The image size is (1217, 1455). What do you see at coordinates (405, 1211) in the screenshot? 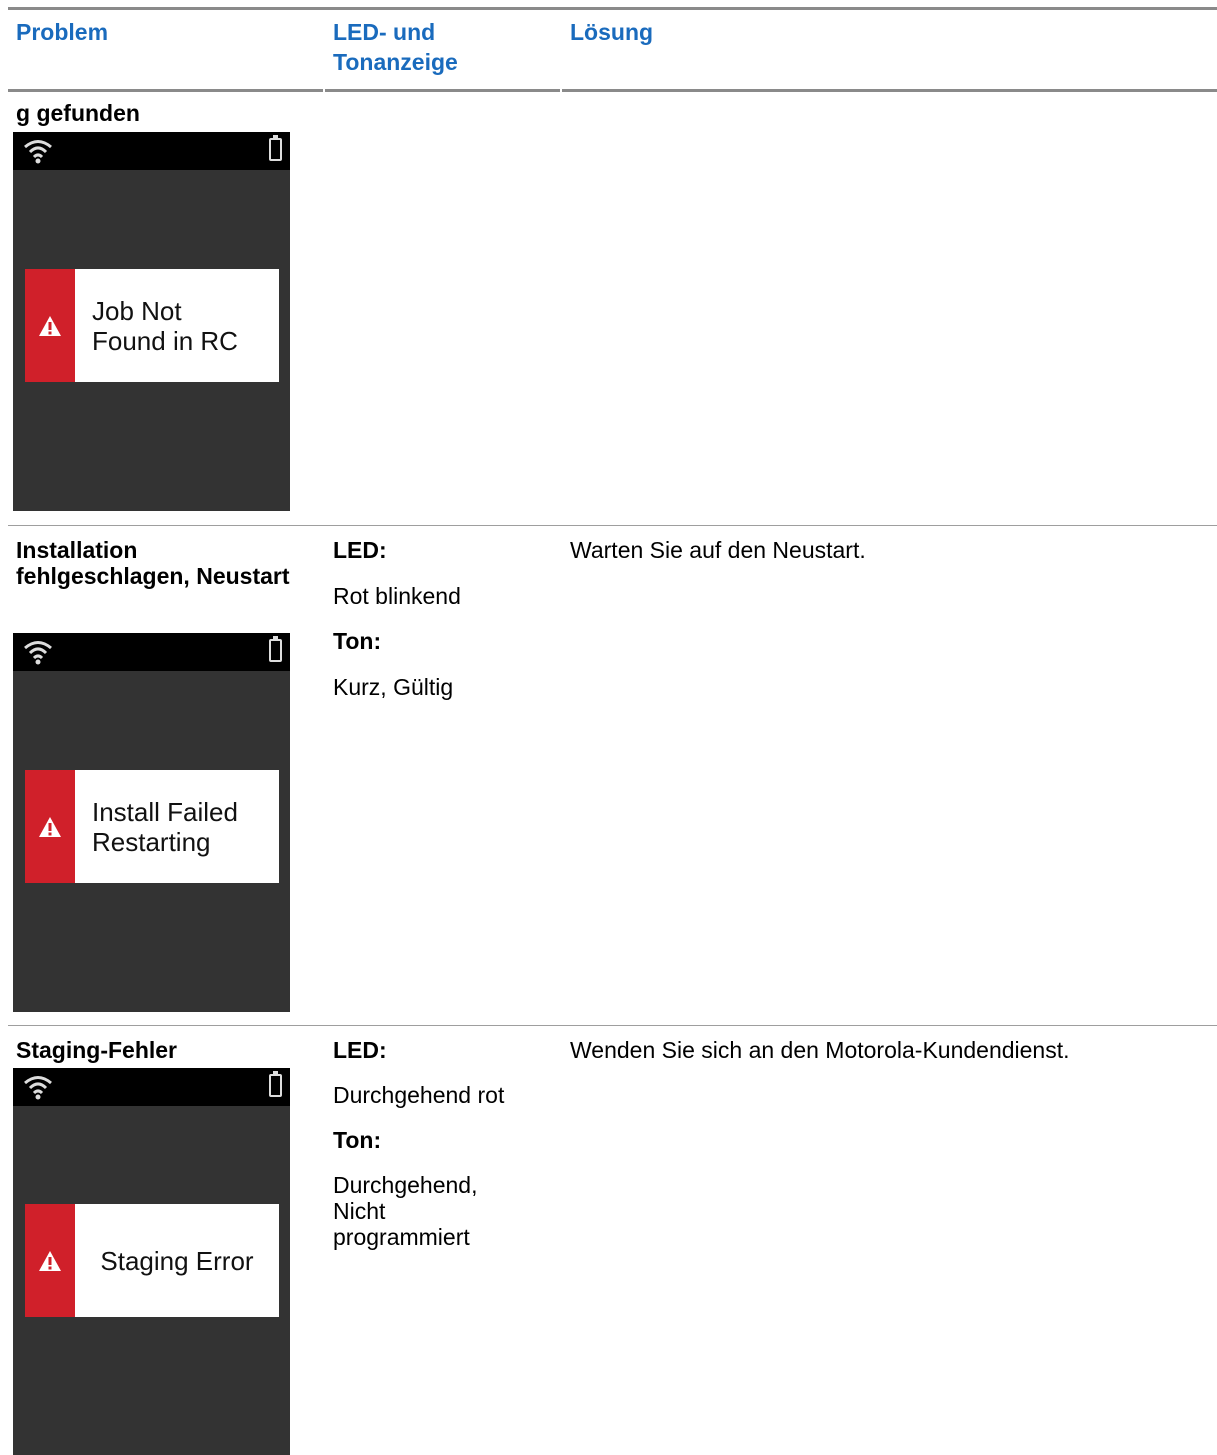
I see `tone-value: Durchgehend, Nicht programmiert` at bounding box center [405, 1211].